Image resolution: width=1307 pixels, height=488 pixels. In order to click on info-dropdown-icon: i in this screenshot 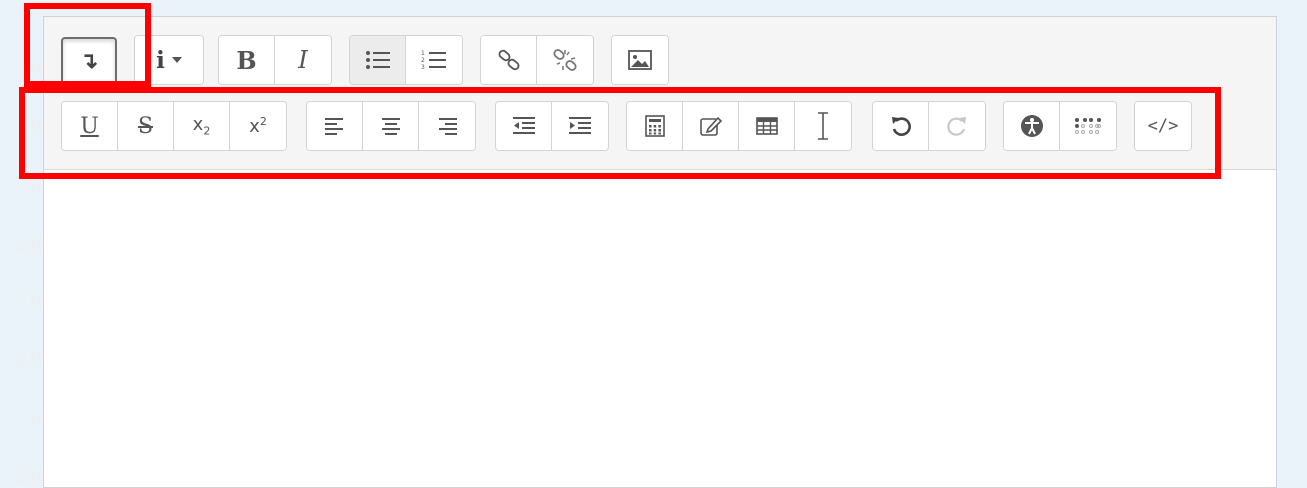, I will do `click(169, 60)`.